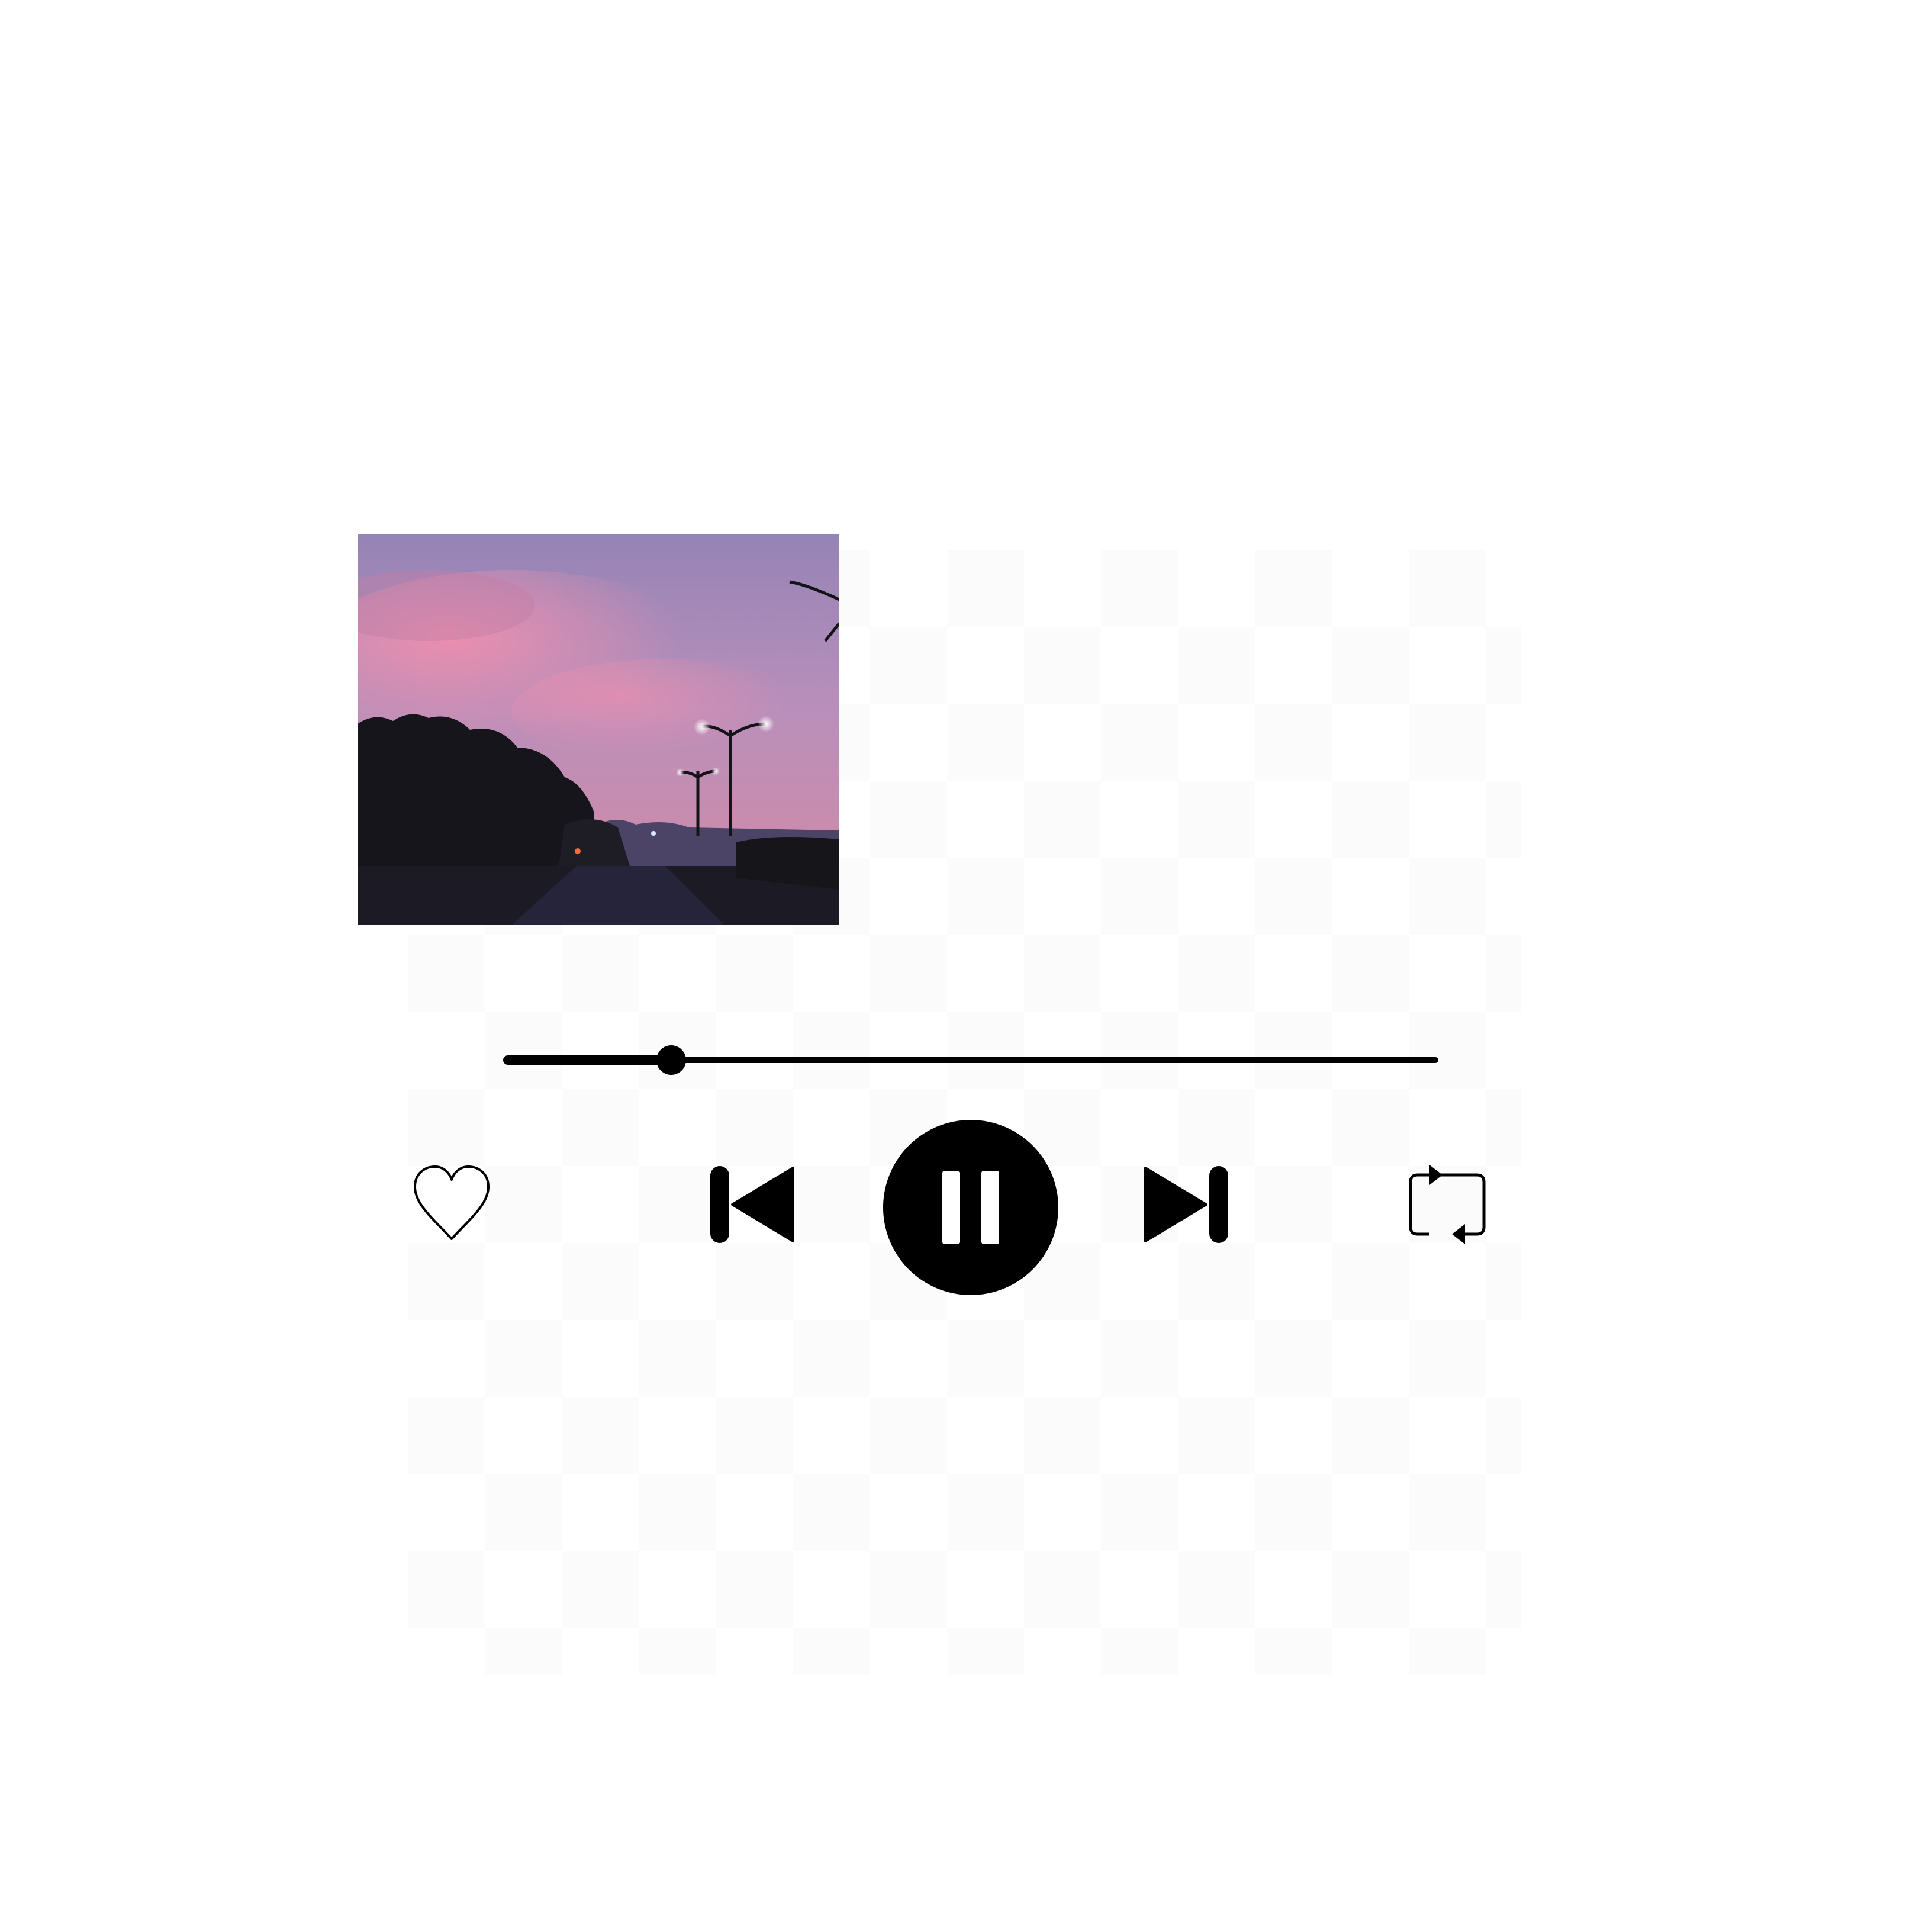  I want to click on repeat-button, so click(1448, 1204).